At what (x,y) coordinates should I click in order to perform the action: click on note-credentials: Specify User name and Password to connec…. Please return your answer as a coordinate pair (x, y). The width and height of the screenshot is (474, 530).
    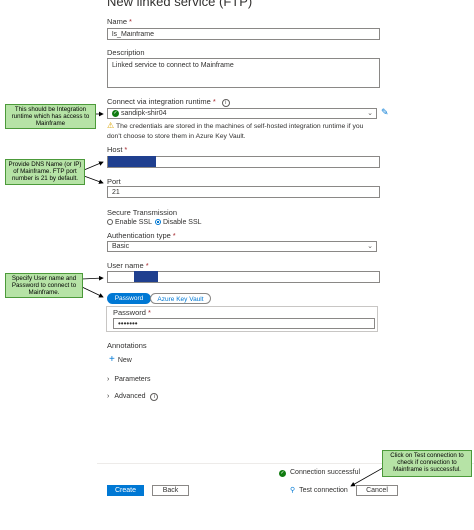
    Looking at the image, I should click on (44, 285).